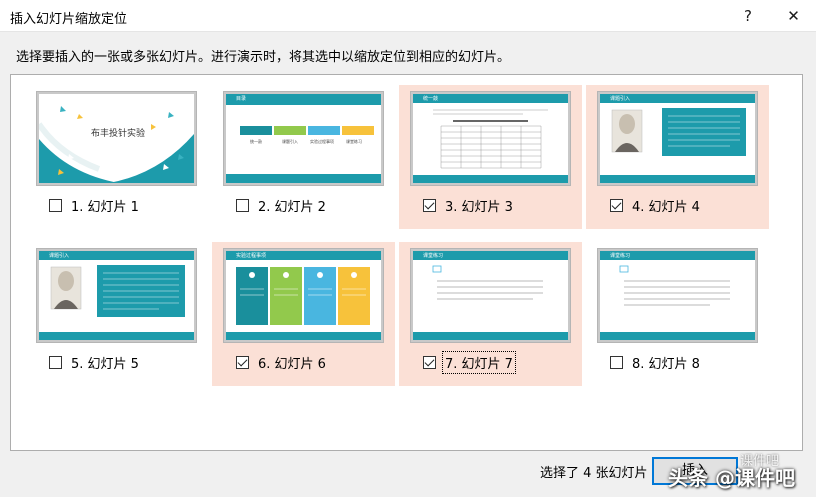  I want to click on toc-item-1: 统一敲, so click(256, 141).